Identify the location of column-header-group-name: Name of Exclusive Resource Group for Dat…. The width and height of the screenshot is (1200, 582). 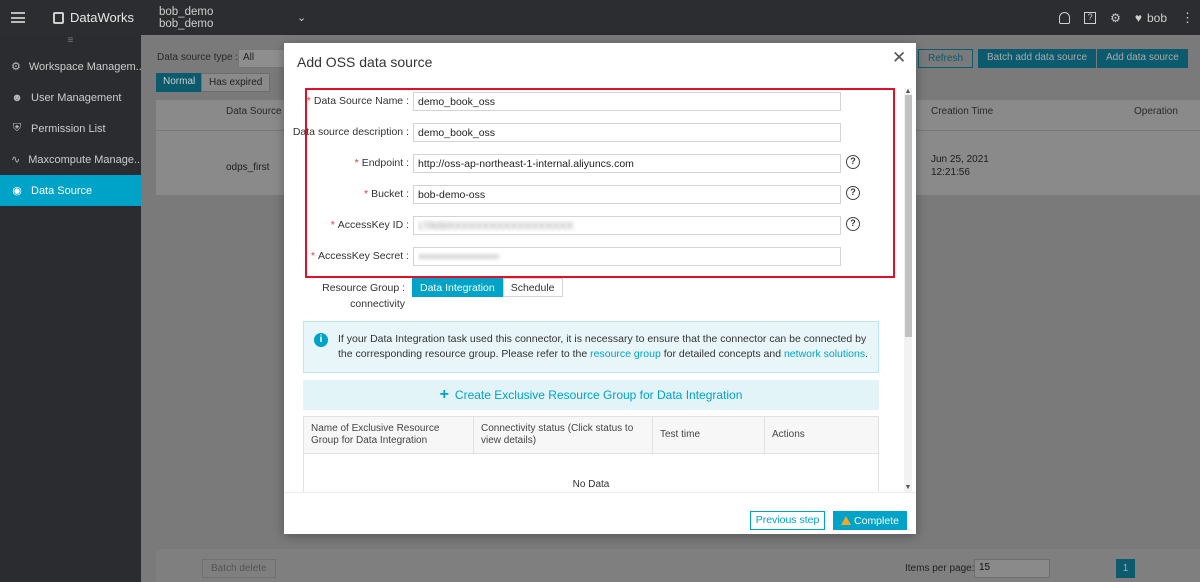
(389, 435).